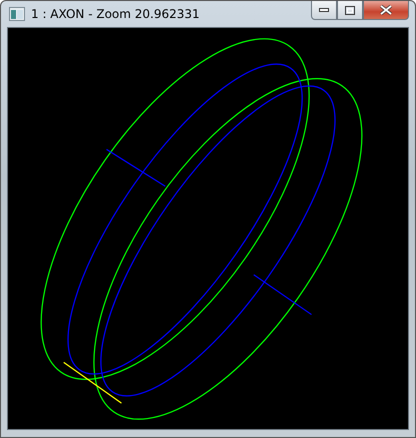 This screenshot has height=438, width=416. I want to click on window-title: 1 : AXON - Zoom 20.962331, so click(115, 14).